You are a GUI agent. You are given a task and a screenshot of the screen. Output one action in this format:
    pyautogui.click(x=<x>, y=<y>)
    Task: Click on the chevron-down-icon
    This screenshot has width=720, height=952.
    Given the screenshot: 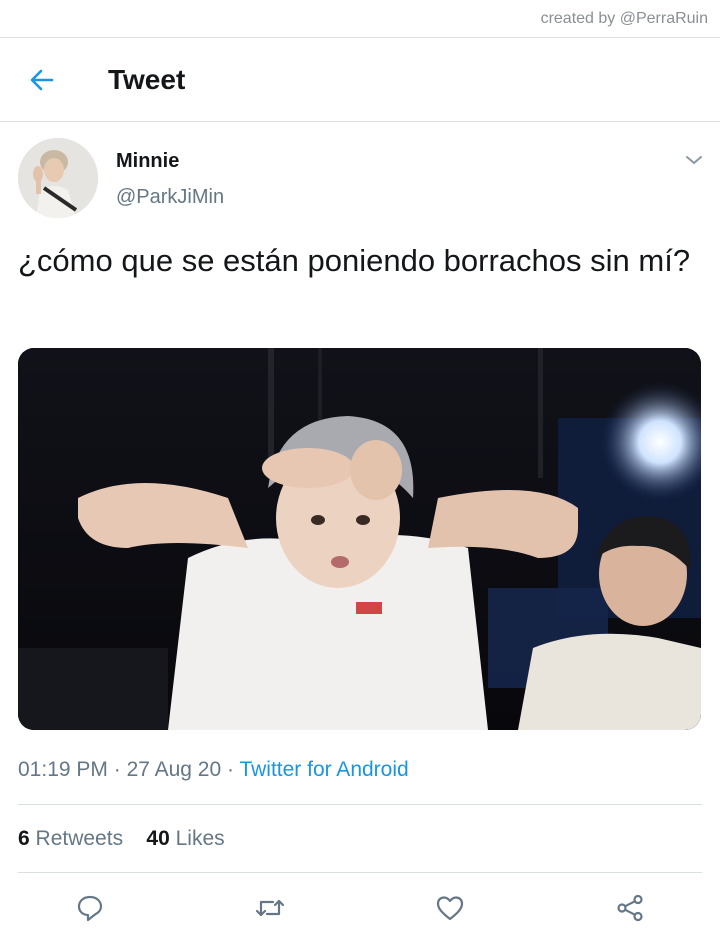 What is the action you would take?
    pyautogui.click(x=694, y=160)
    